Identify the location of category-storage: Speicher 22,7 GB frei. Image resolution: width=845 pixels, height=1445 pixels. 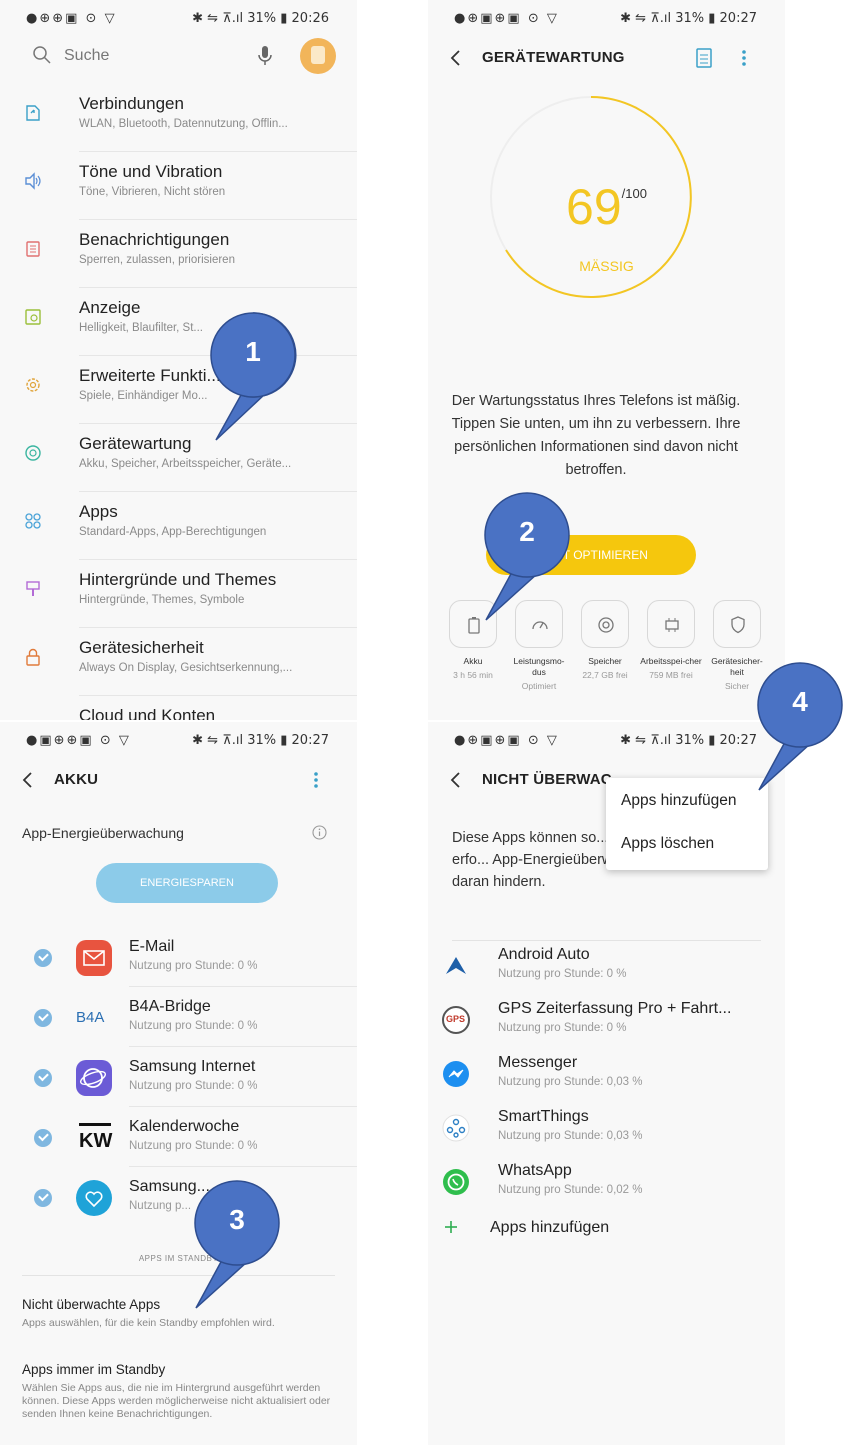
(605, 640).